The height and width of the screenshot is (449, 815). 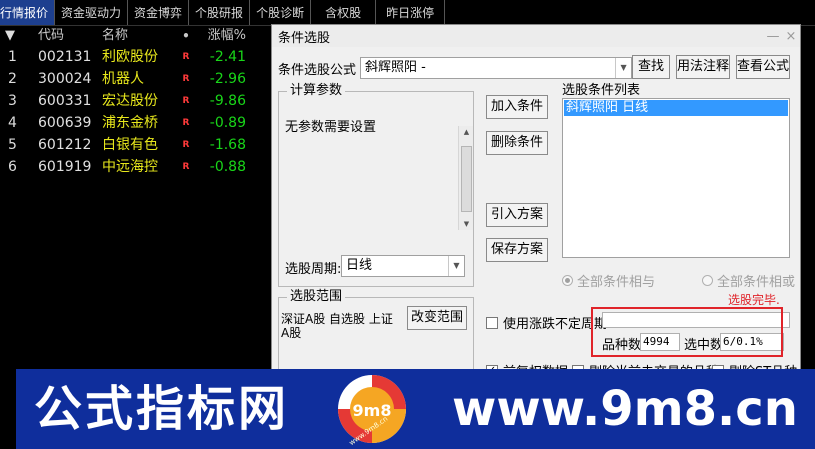 I want to click on params-group: 计算参数 无参数需要设置 ▲ ▼ 选股周期: 日线 ▼, so click(x=376, y=185).